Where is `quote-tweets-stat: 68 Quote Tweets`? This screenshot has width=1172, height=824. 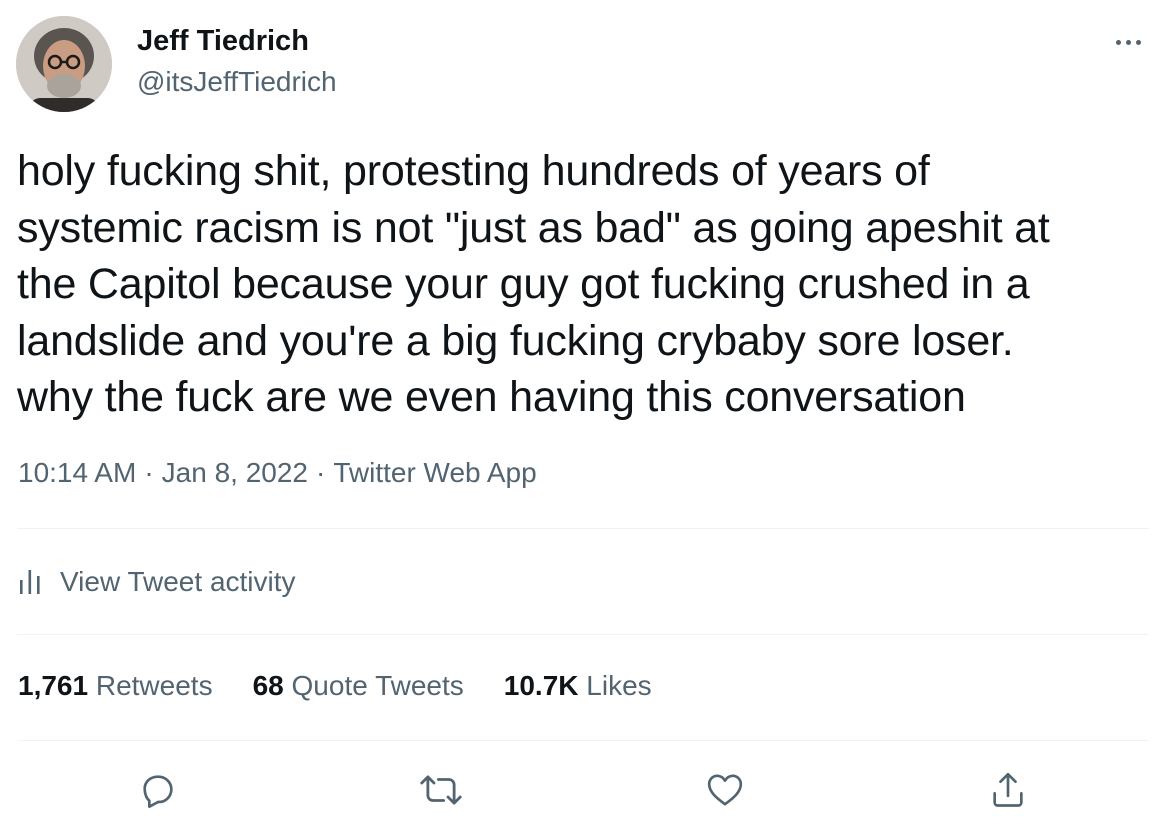 quote-tweets-stat: 68 Quote Tweets is located at coordinates (358, 686).